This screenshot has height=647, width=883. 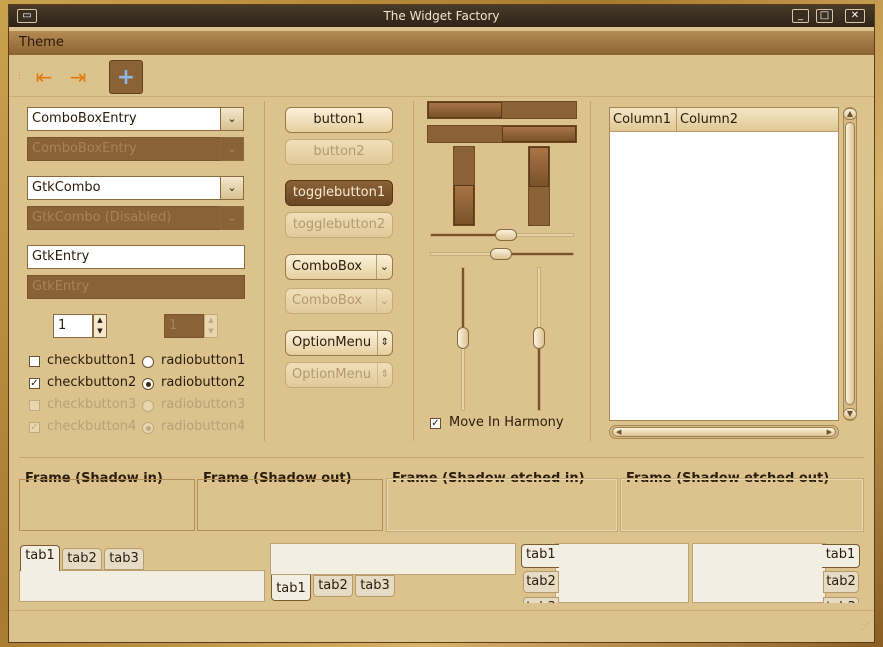 I want to click on updown-icon: ⇕, so click(x=382, y=343).